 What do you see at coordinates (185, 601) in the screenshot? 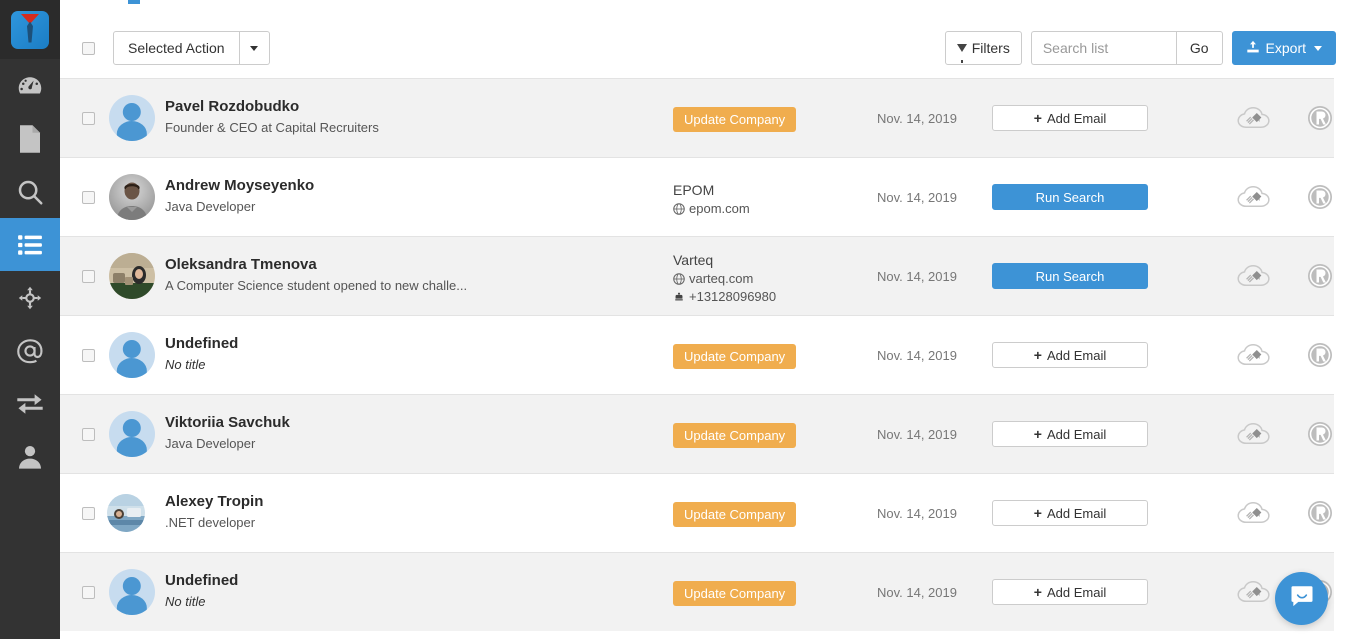
I see `person-title: No title` at bounding box center [185, 601].